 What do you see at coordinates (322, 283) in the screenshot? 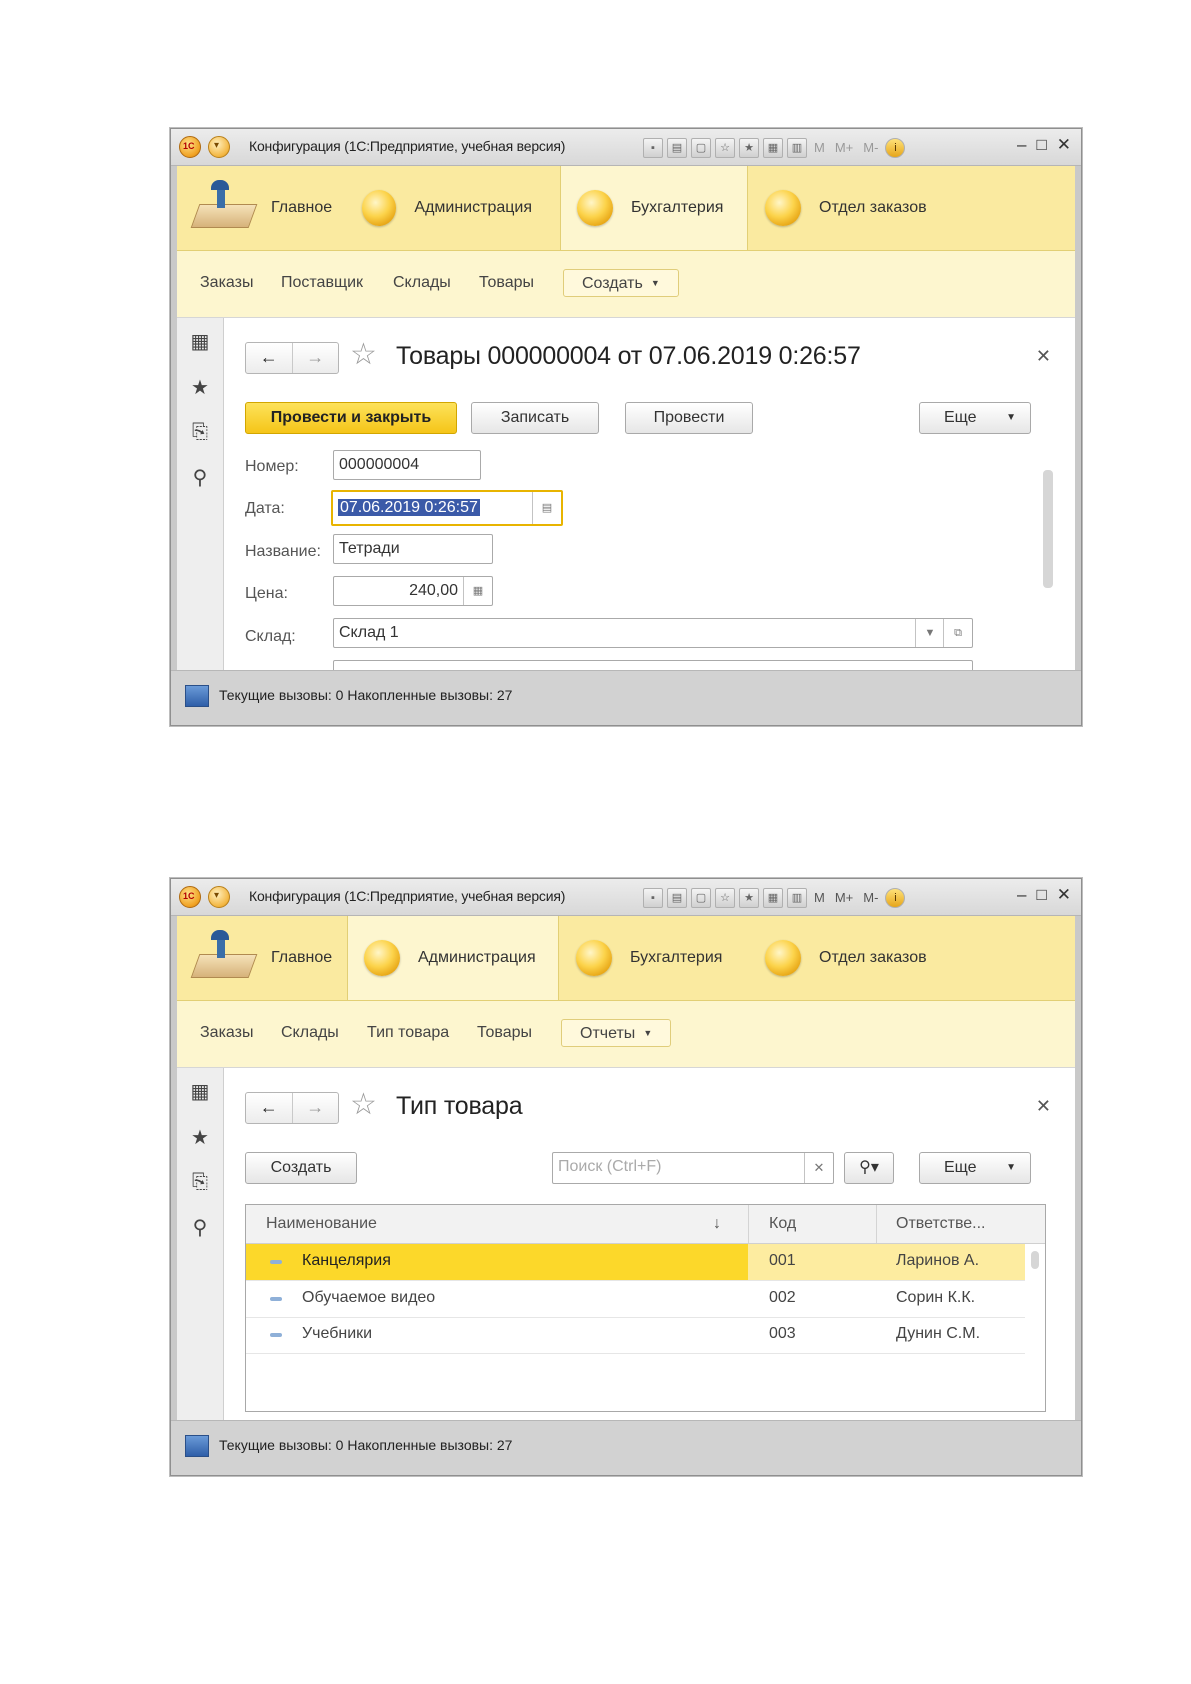
I see `function-supplier: Поставщик` at bounding box center [322, 283].